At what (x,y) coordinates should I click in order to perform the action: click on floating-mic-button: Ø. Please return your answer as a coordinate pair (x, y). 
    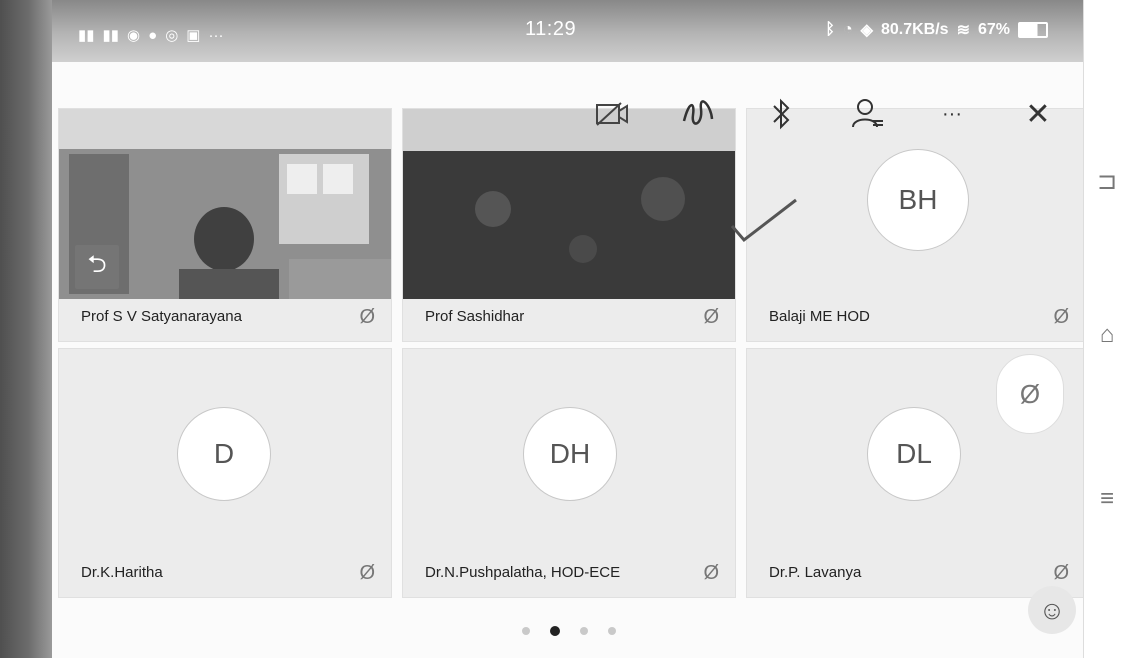
    Looking at the image, I should click on (1030, 394).